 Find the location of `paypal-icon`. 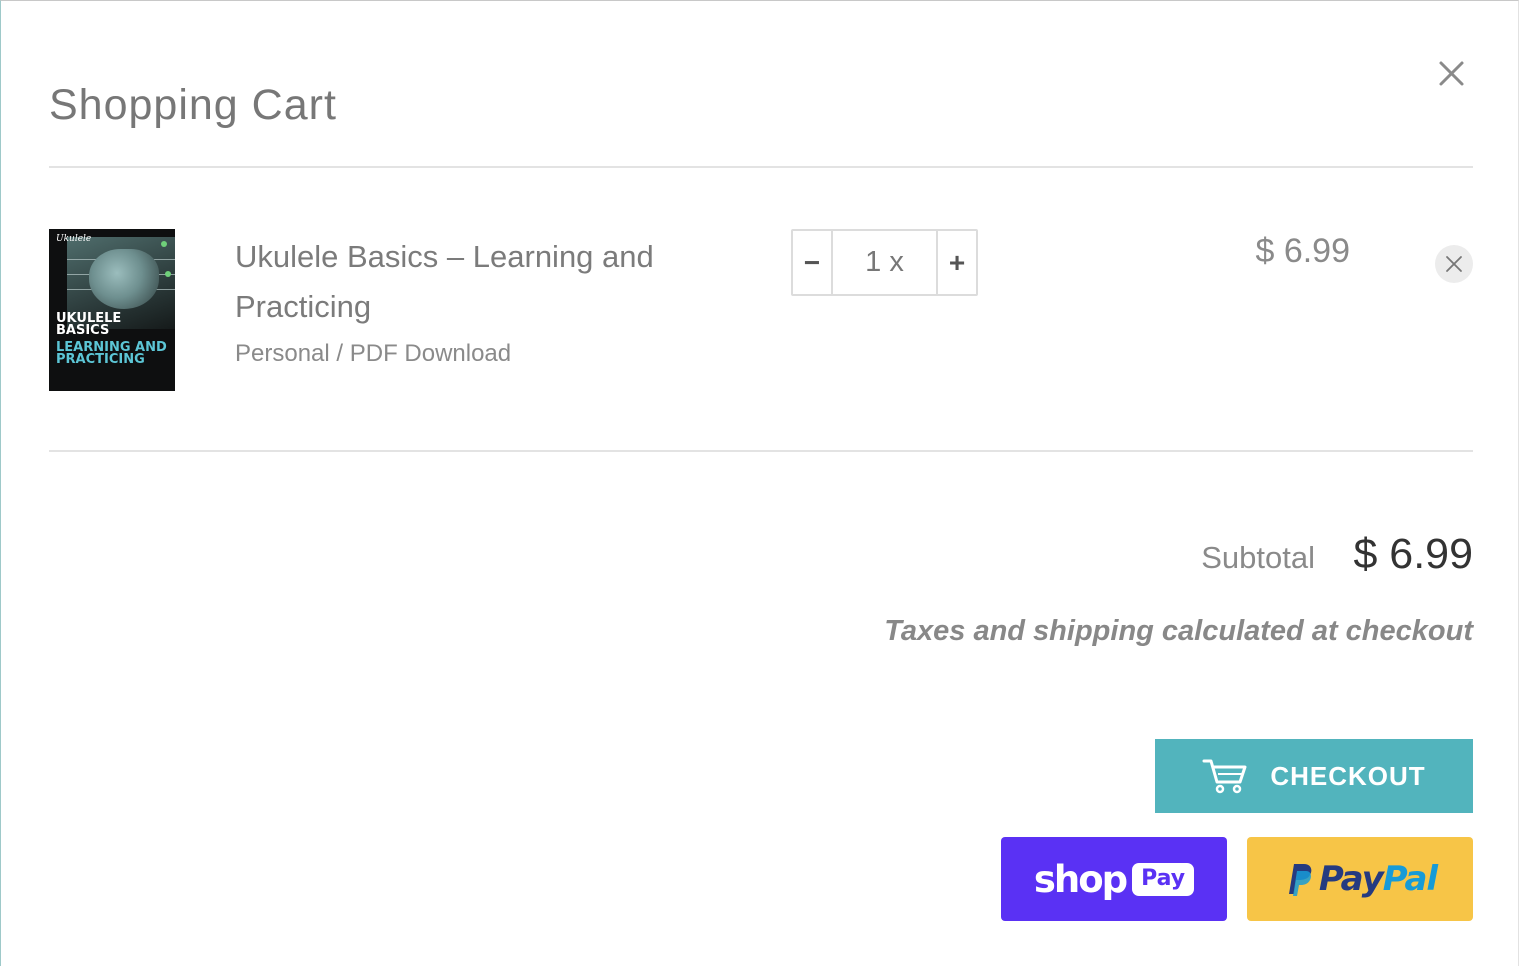

paypal-icon is located at coordinates (1300, 880).